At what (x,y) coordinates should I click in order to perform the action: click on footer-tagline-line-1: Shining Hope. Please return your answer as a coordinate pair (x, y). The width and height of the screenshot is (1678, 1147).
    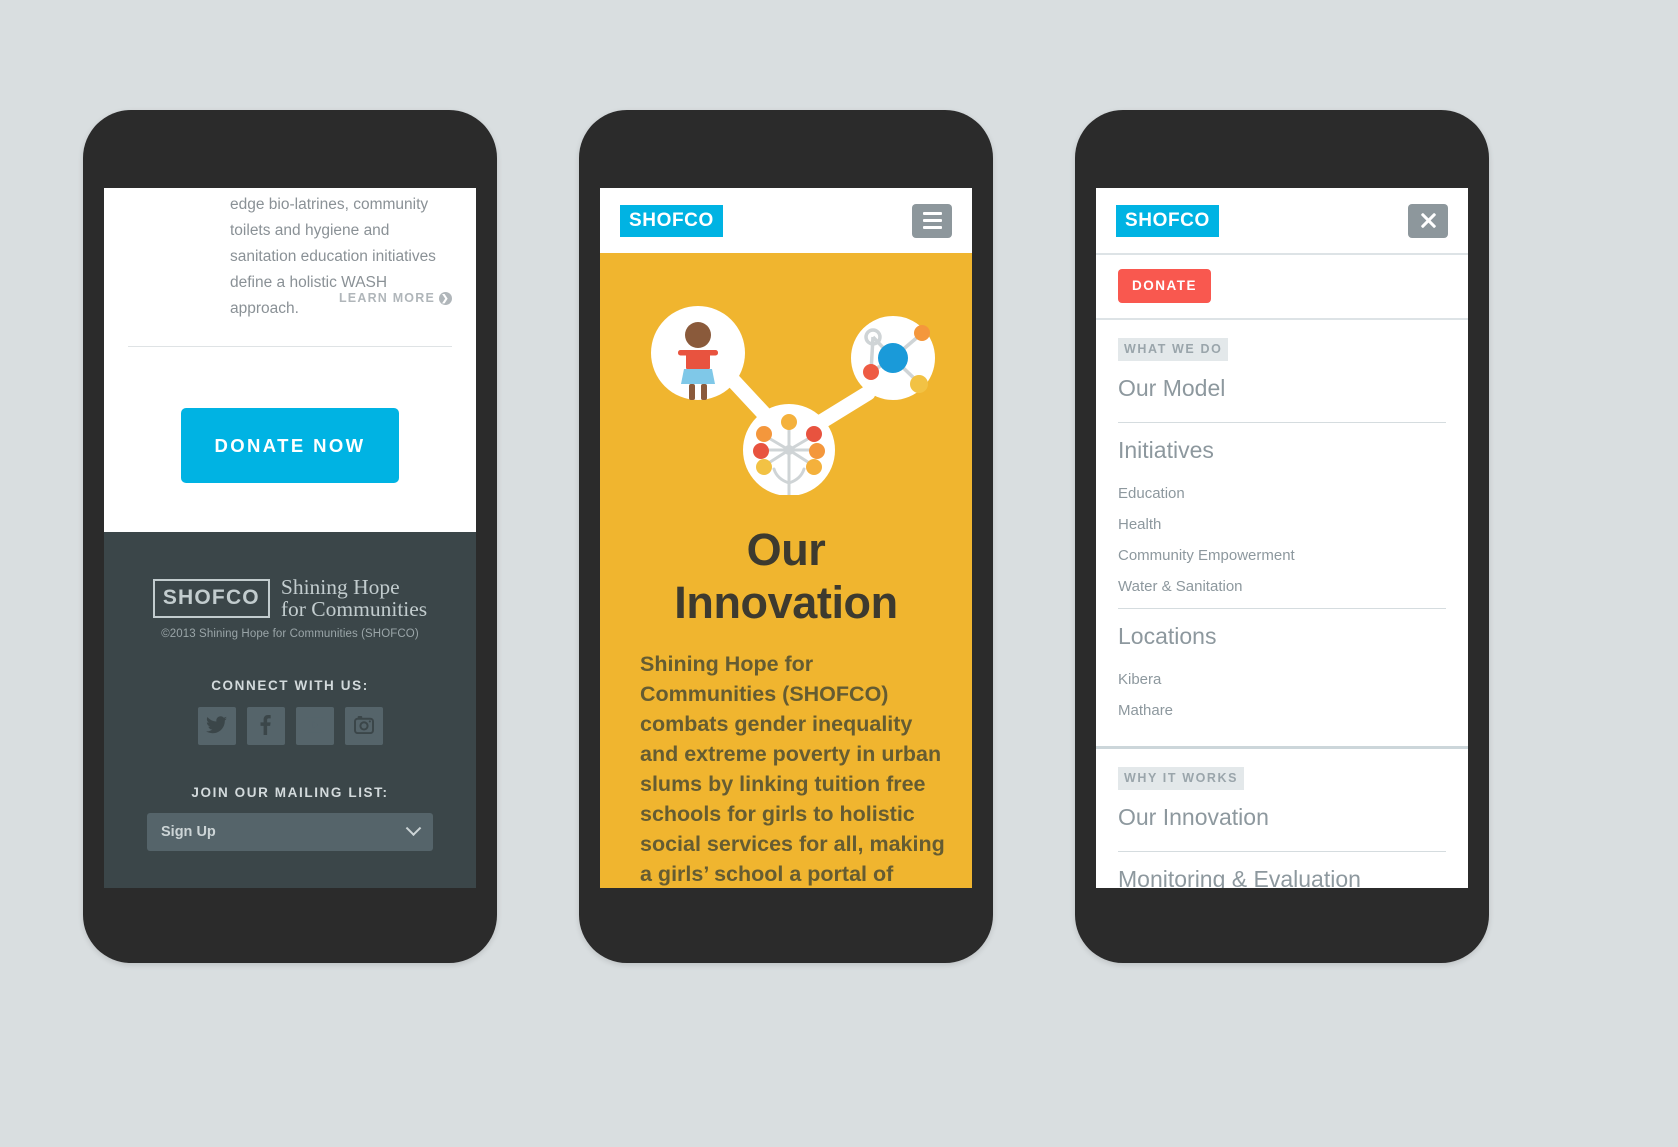
    Looking at the image, I should click on (340, 587).